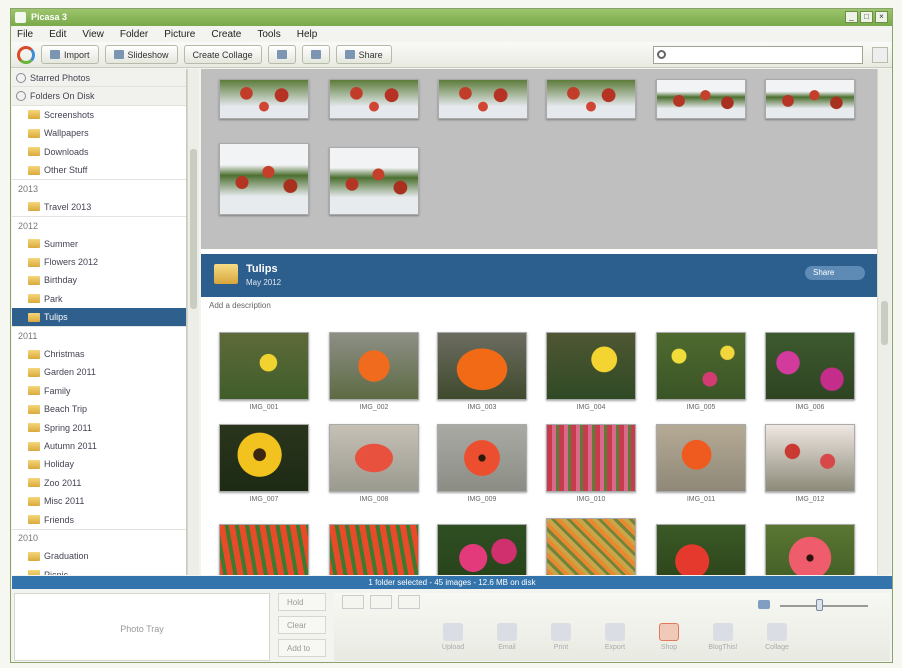  I want to click on action-email-button: Email, so click(507, 640).